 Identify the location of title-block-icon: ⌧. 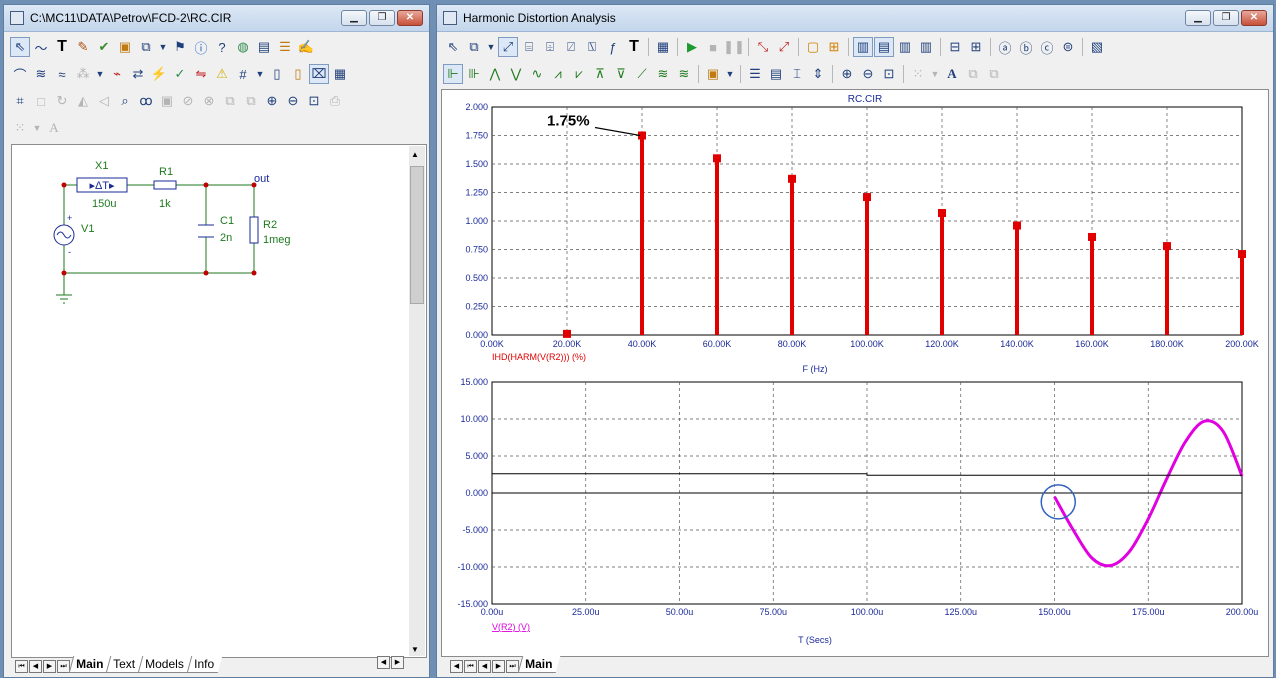
(319, 74).